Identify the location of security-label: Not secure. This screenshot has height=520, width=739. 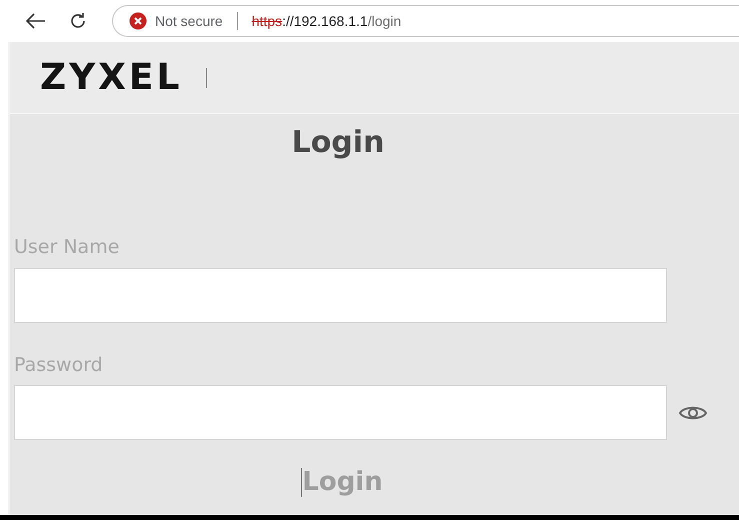
(189, 21).